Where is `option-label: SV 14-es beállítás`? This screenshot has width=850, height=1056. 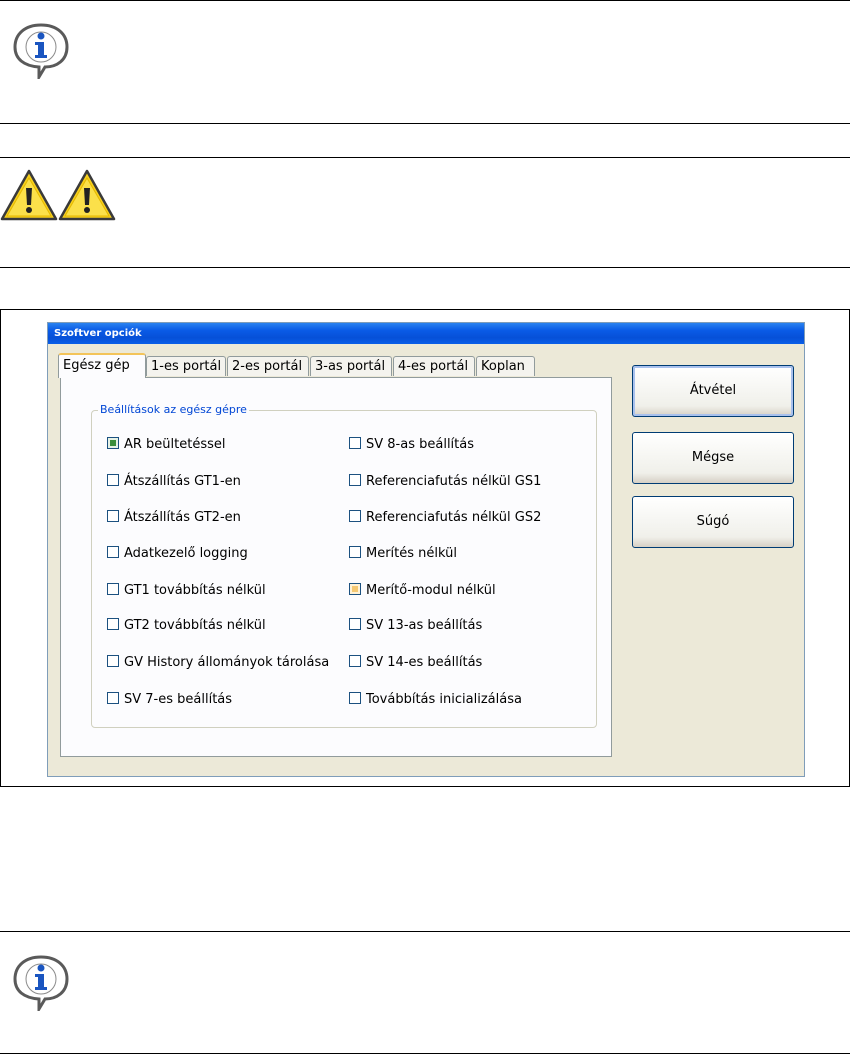 option-label: SV 14-es beállítás is located at coordinates (424, 662).